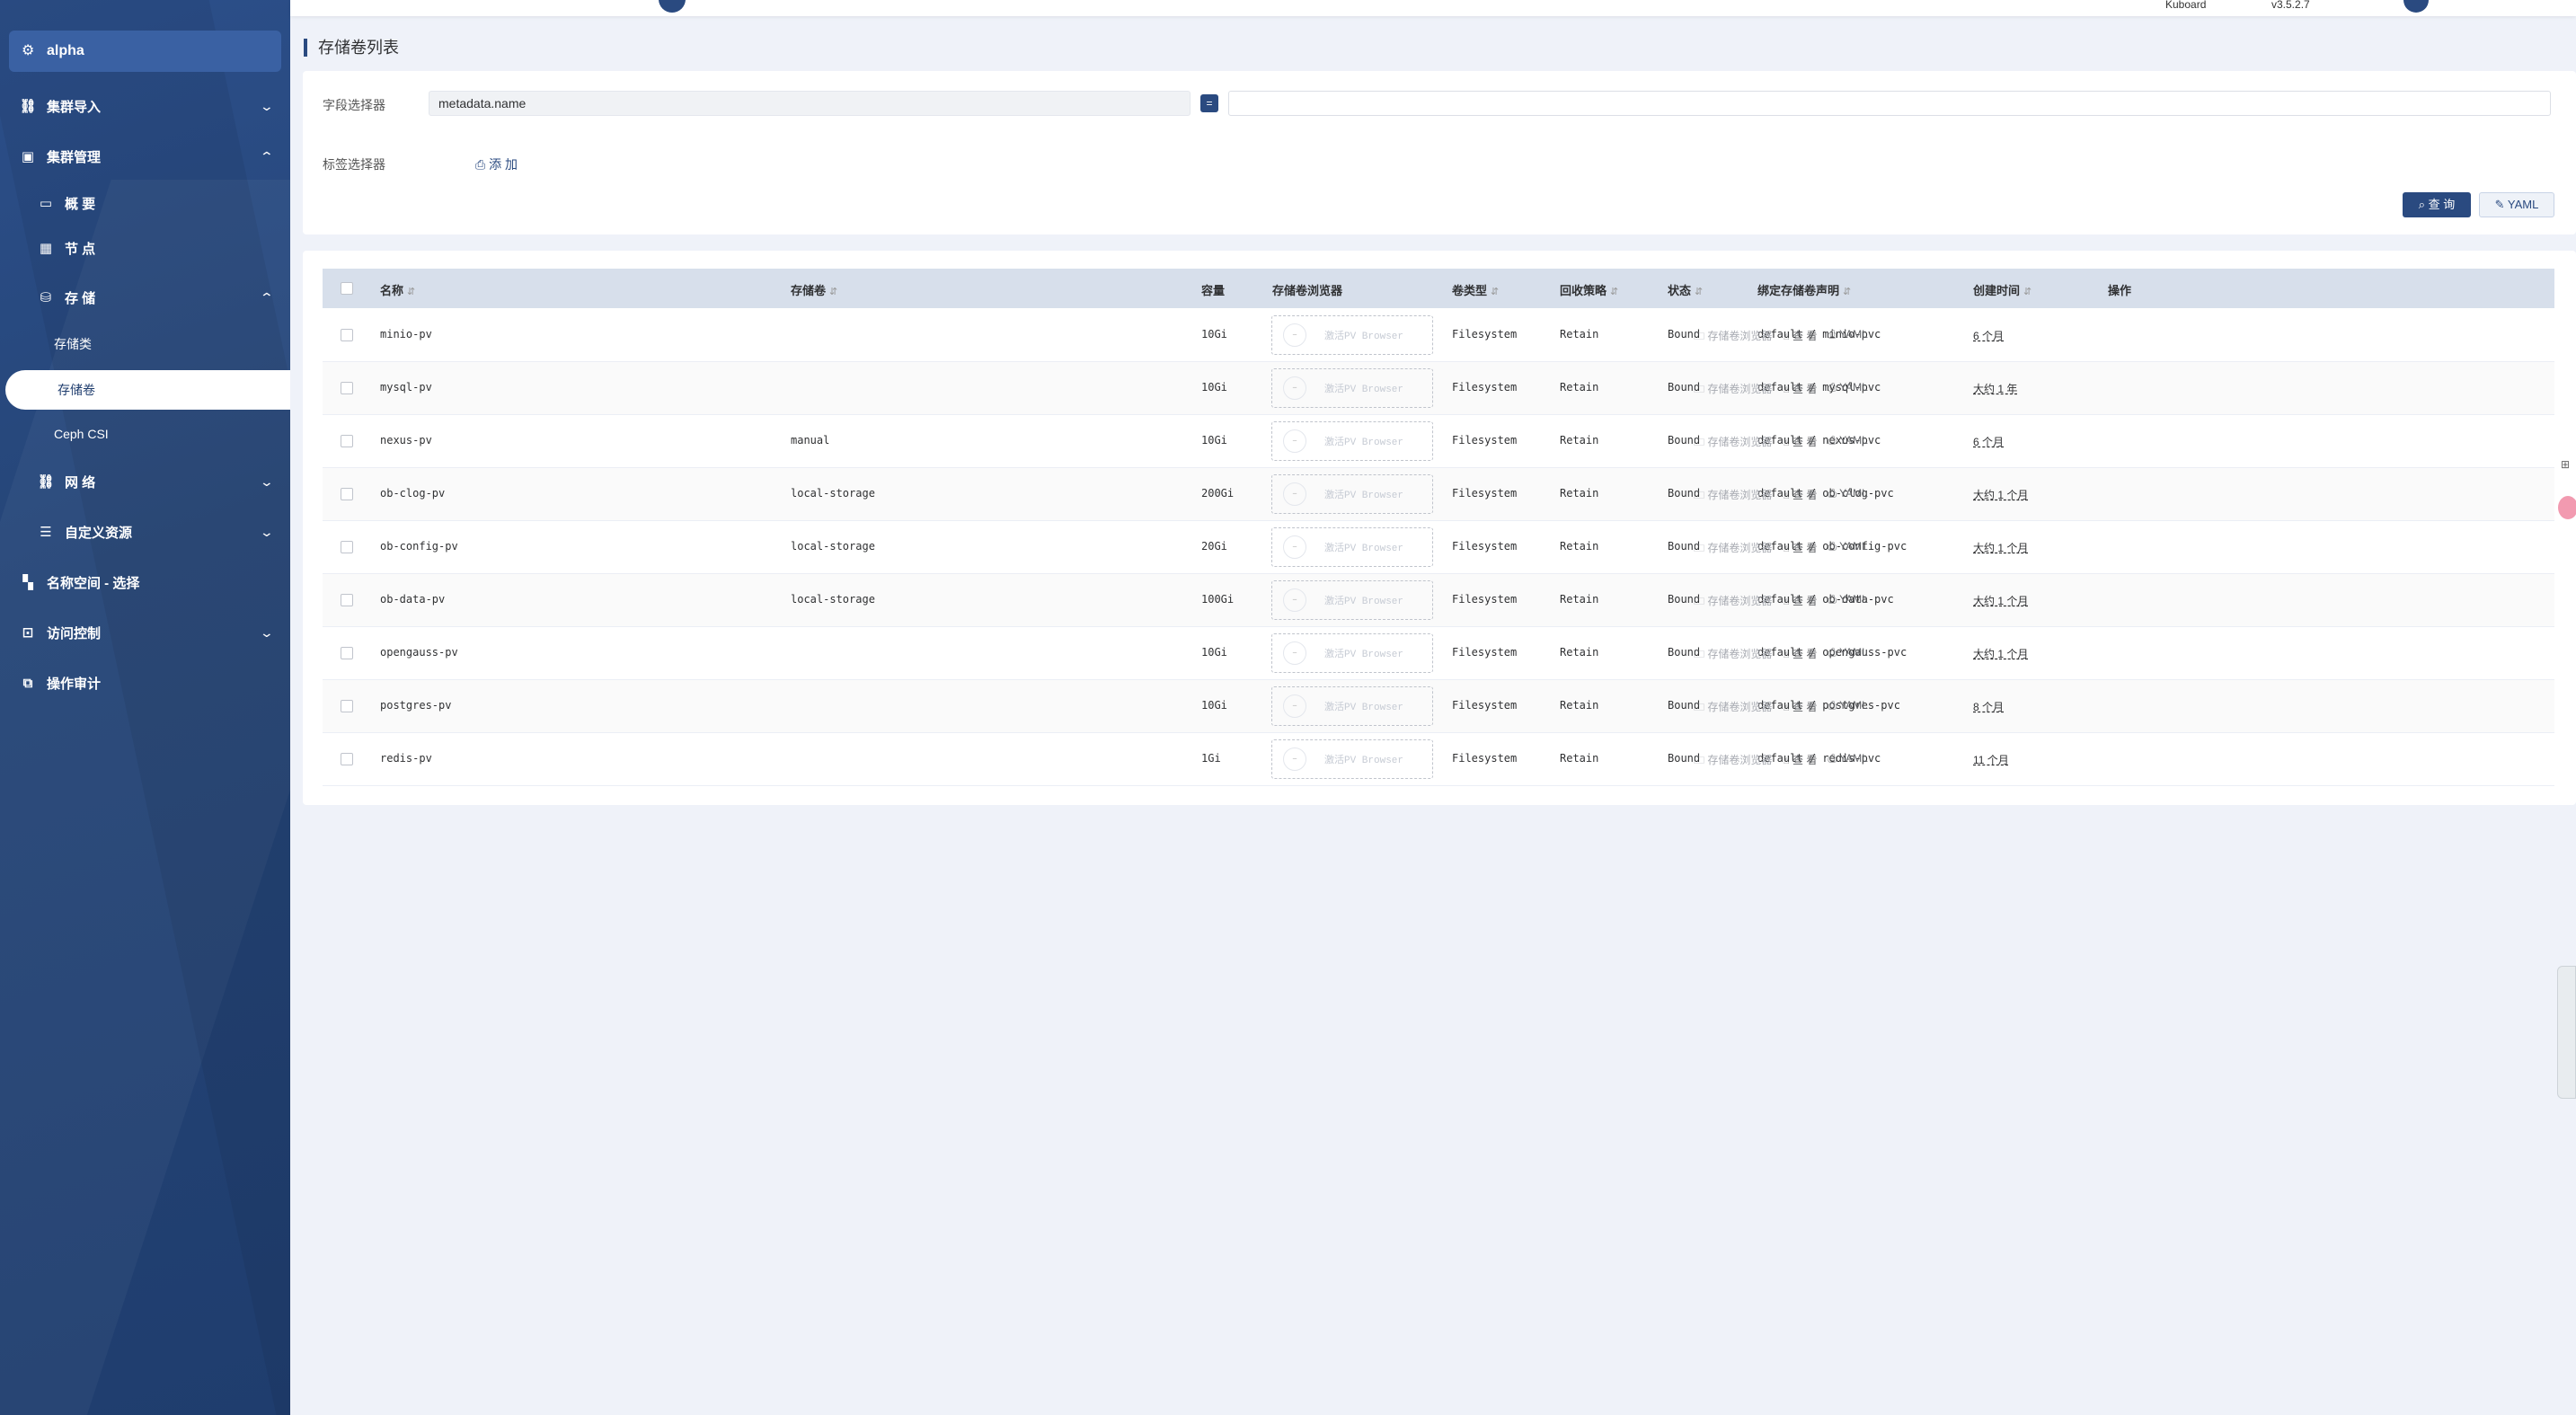 This screenshot has height=1415, width=2576. I want to click on header-created: 创建时间 ⇵, so click(2002, 289).